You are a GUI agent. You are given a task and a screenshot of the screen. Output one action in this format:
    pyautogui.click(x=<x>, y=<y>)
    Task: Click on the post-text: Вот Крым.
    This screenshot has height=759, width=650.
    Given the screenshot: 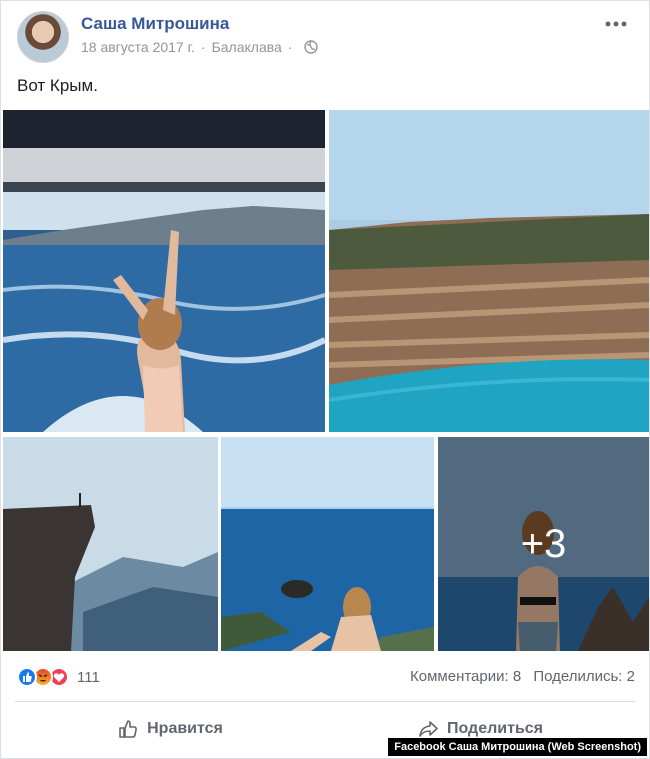 What is the action you would take?
    pyautogui.click(x=57, y=85)
    